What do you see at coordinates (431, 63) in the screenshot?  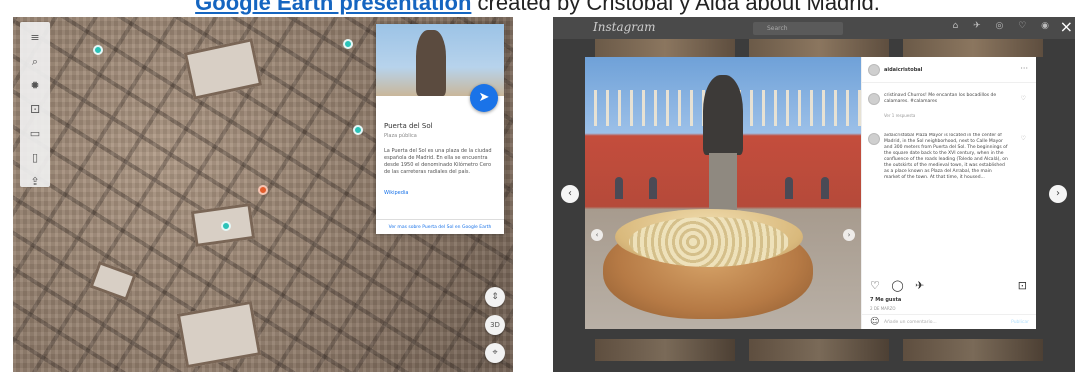 I see `statue-image` at bounding box center [431, 63].